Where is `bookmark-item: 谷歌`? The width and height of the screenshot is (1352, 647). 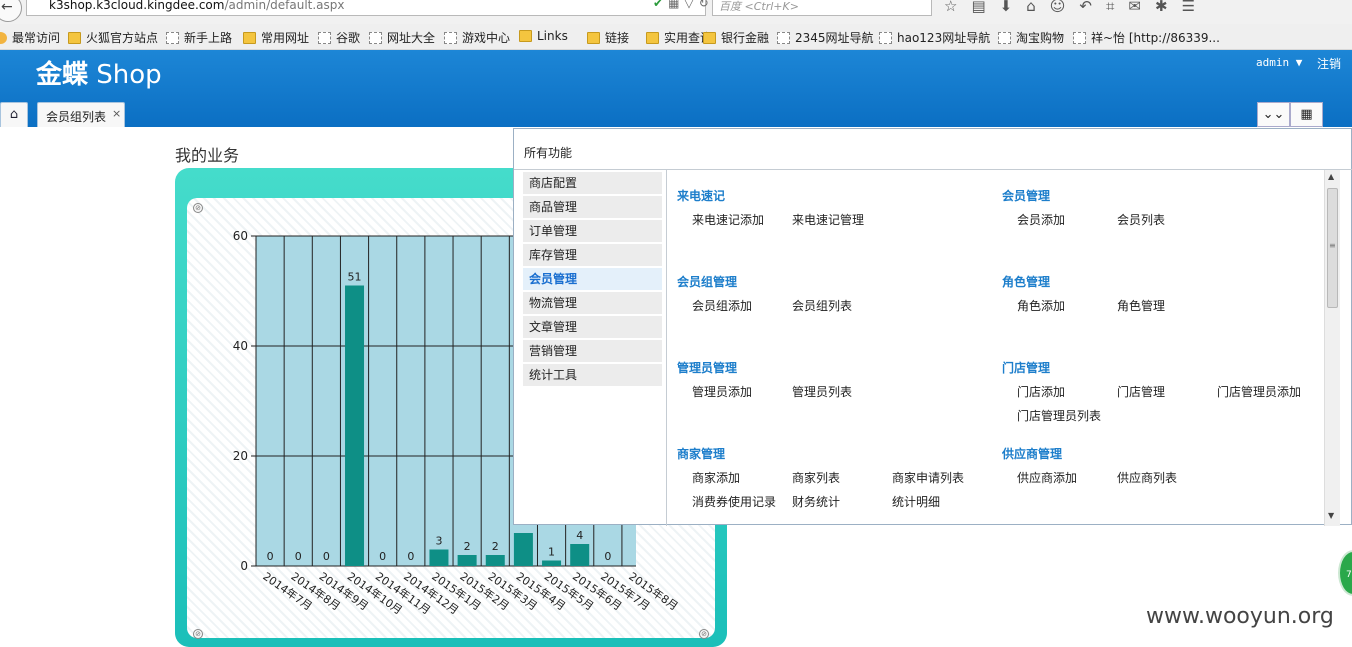 bookmark-item: 谷歌 is located at coordinates (339, 37).